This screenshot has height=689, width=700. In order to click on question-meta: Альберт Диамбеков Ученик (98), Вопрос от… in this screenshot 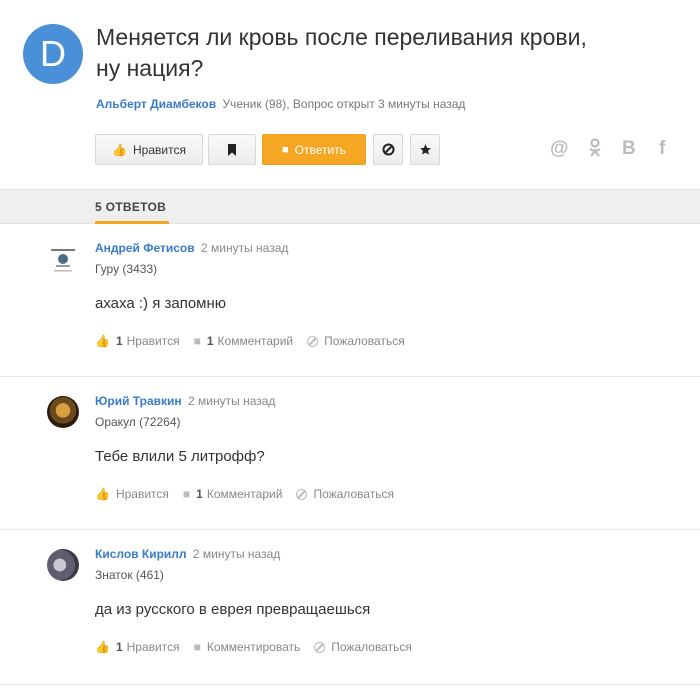, I will do `click(280, 104)`.